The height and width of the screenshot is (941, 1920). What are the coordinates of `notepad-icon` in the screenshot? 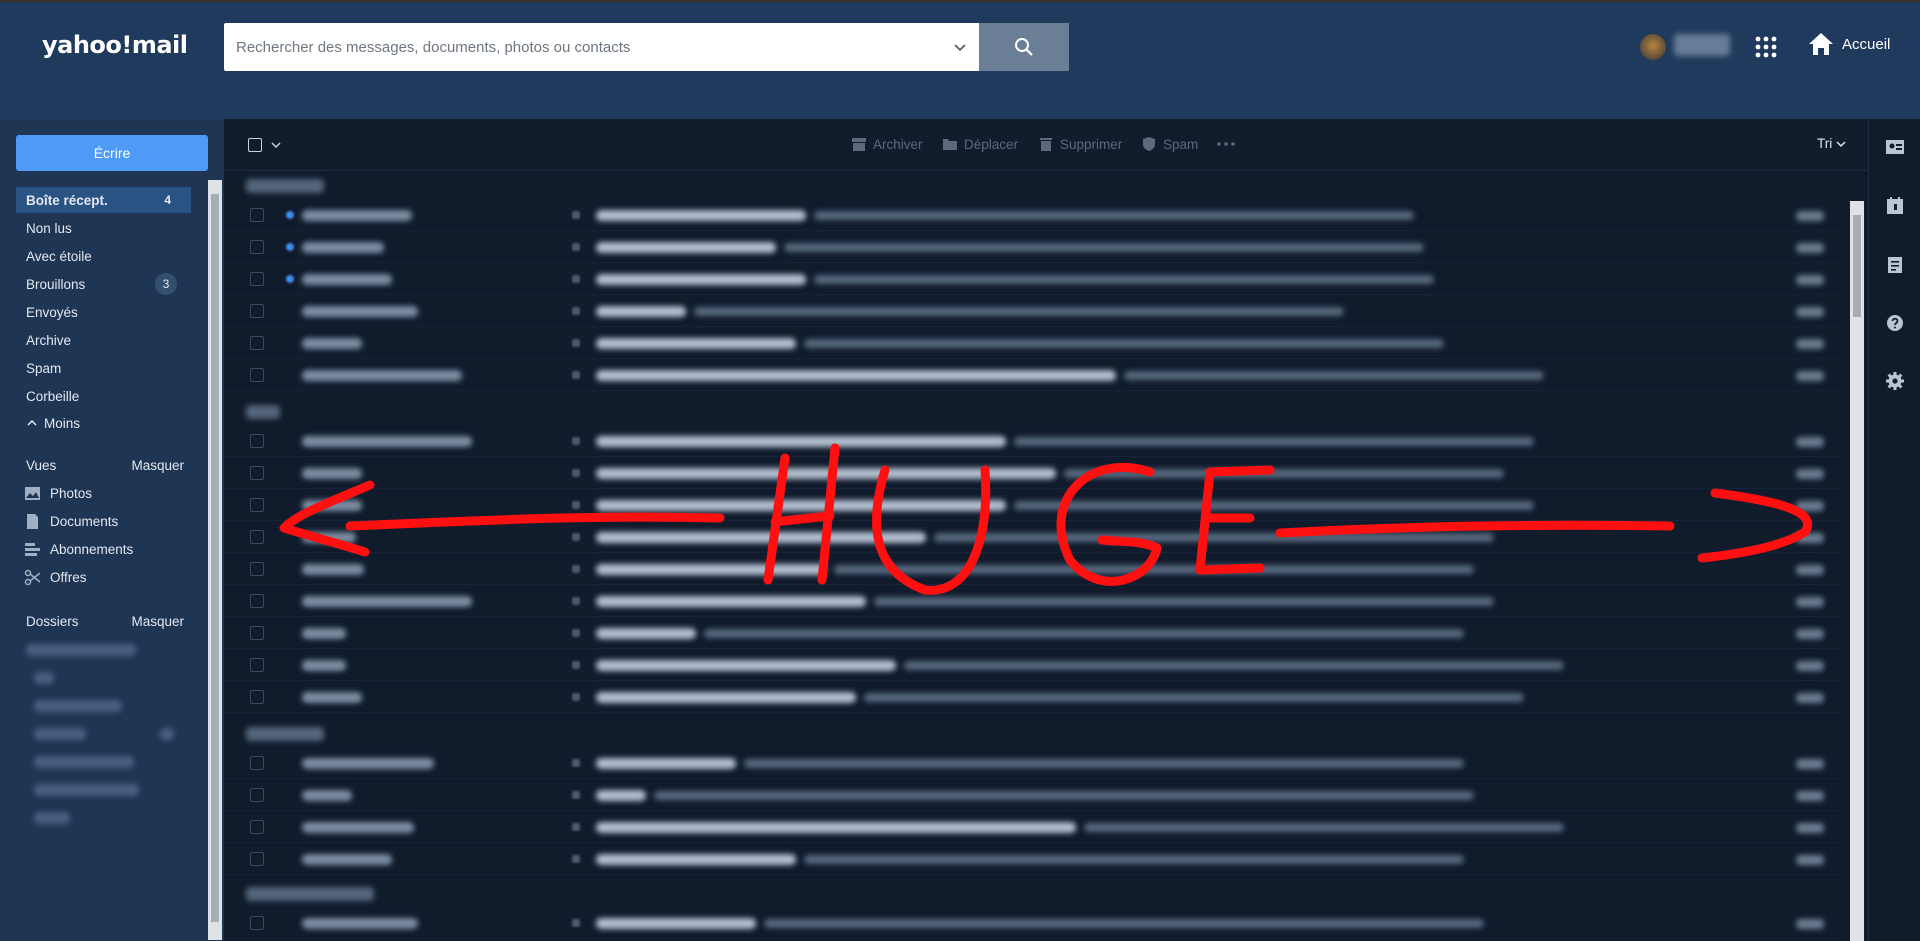 It's located at (1895, 265).